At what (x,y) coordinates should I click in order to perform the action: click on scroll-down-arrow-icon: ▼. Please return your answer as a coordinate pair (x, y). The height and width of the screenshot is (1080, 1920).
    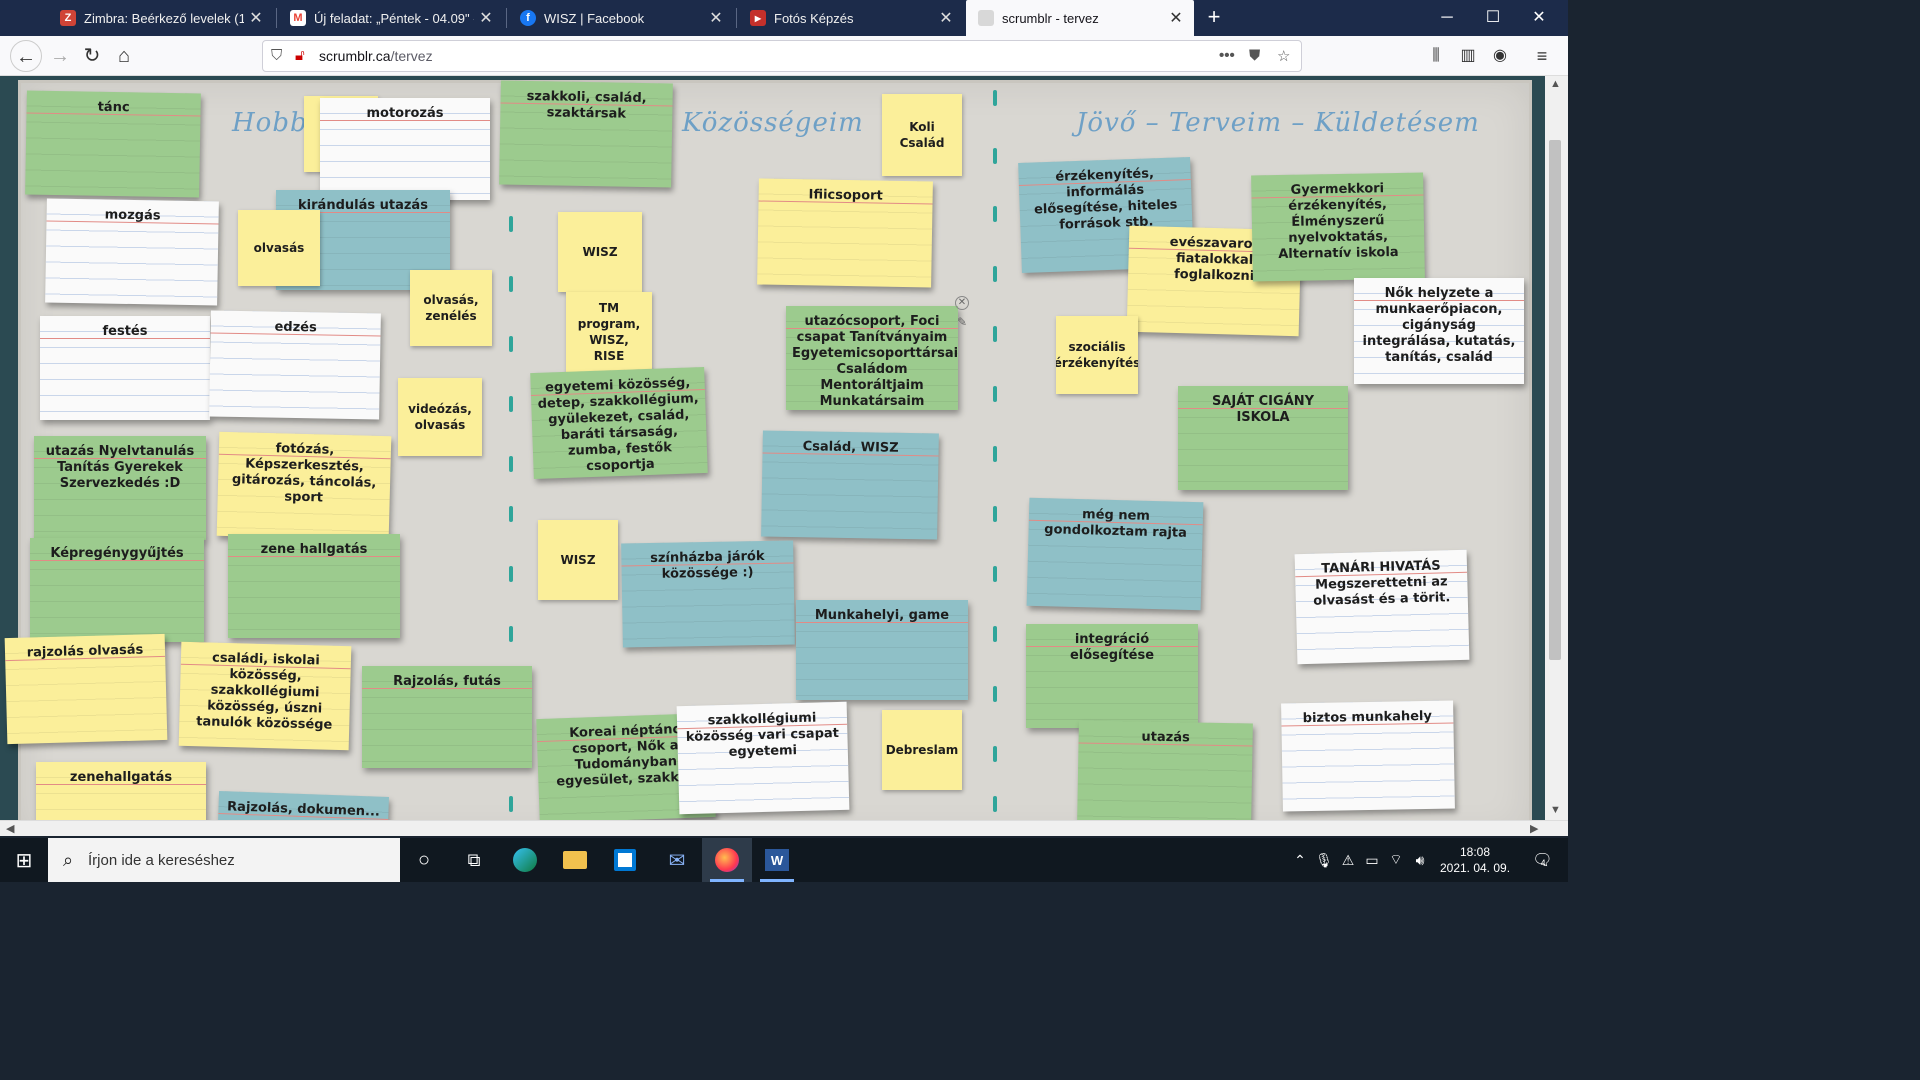
    Looking at the image, I should click on (1555, 810).